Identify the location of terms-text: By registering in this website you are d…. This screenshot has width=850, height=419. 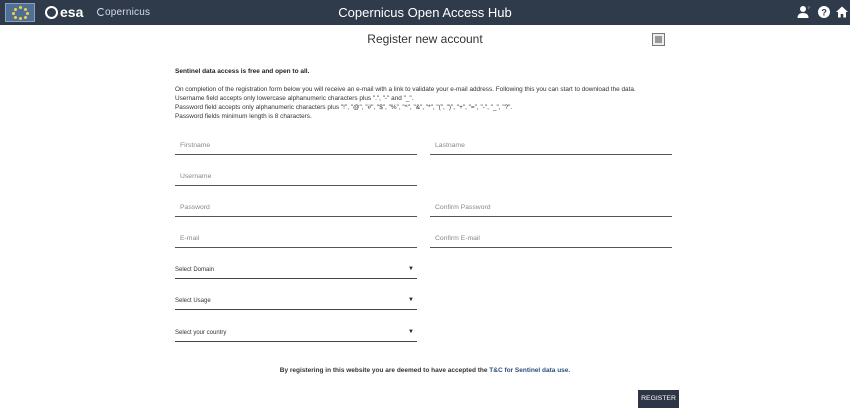
(384, 370).